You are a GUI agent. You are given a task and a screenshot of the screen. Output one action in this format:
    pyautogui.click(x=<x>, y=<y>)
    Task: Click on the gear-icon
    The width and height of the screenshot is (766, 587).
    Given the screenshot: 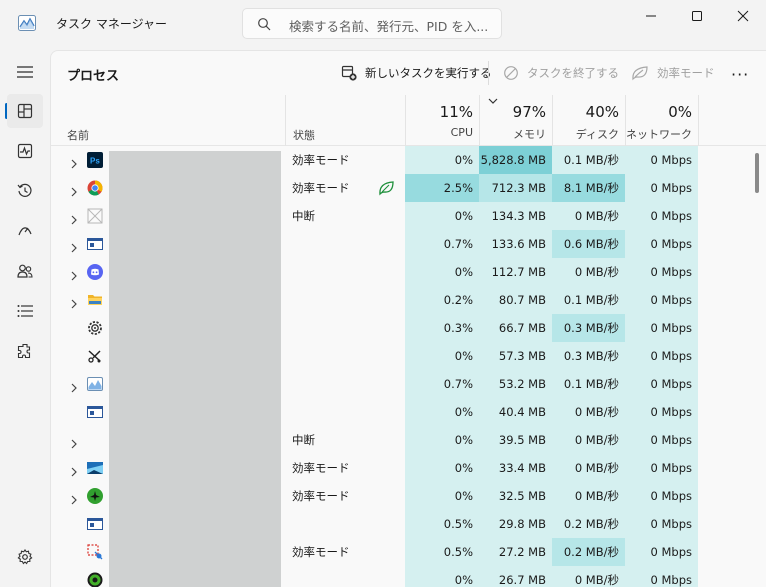 What is the action you would take?
    pyautogui.click(x=25, y=557)
    